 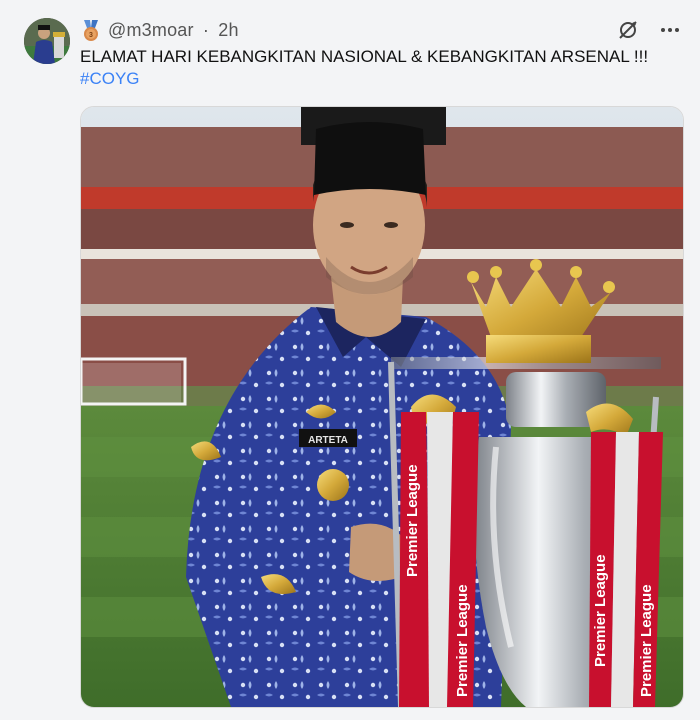 What do you see at coordinates (649, 30) in the screenshot?
I see `post-actions` at bounding box center [649, 30].